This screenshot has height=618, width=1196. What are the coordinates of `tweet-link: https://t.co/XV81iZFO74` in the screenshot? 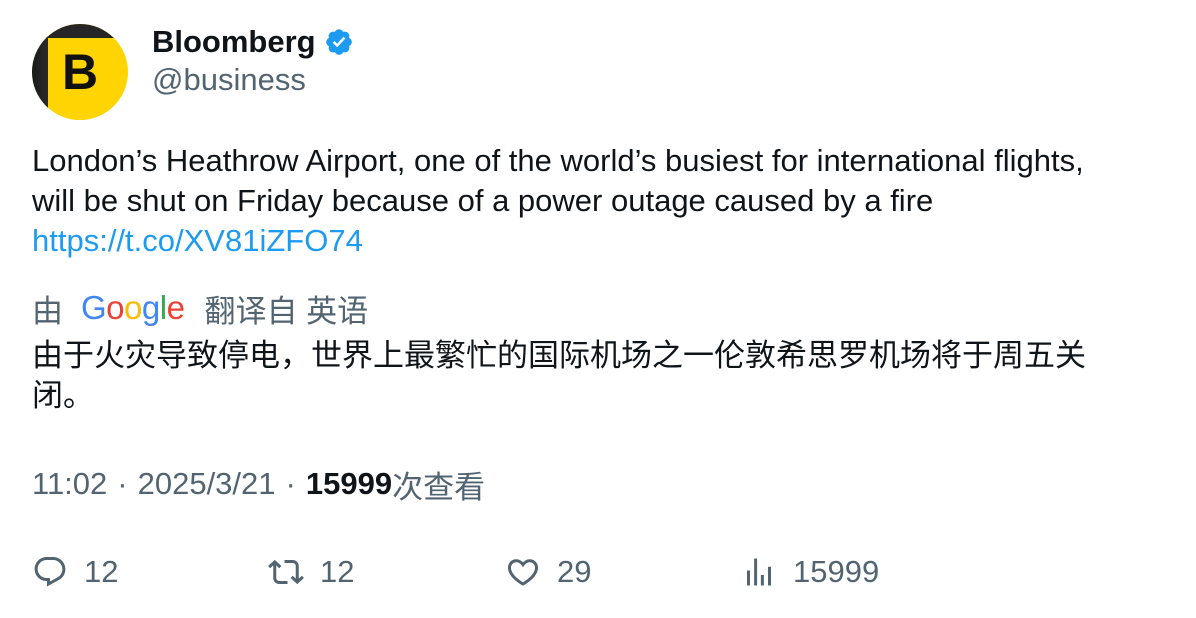 It's located at (592, 241).